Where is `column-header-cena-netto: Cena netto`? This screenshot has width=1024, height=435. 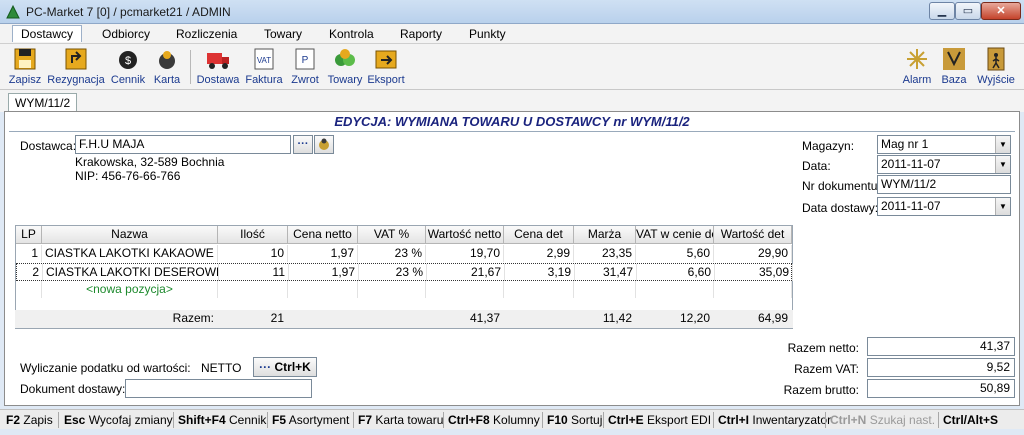 column-header-cena-netto: Cena netto is located at coordinates (323, 235).